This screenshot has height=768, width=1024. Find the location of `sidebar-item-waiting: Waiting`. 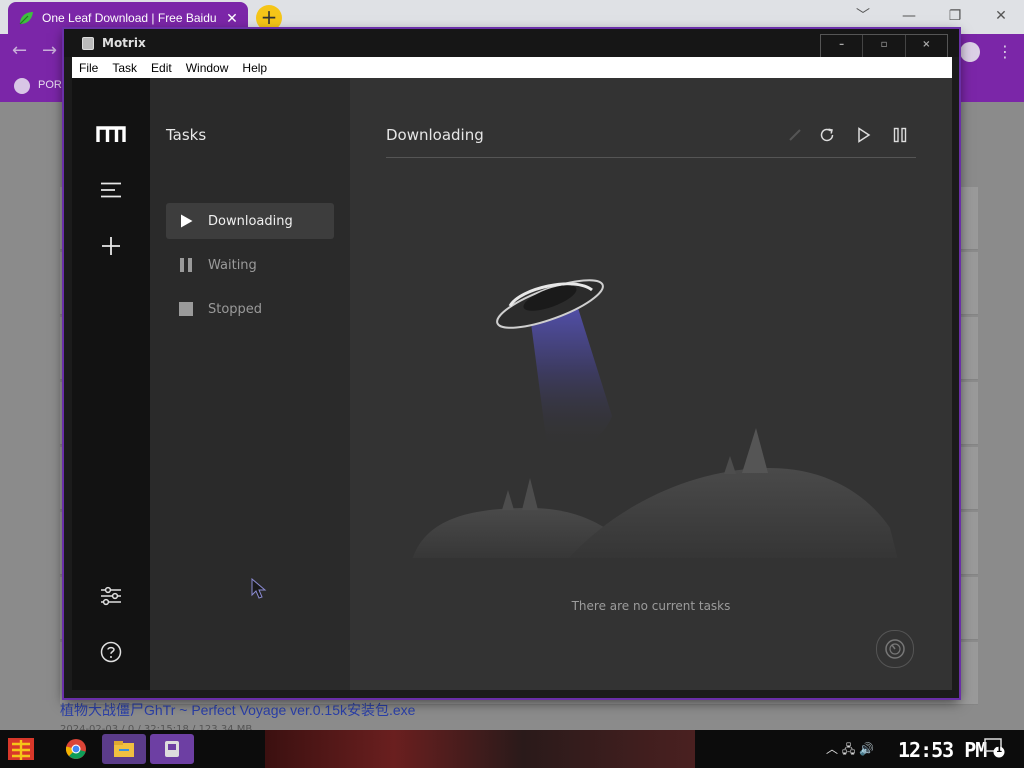

sidebar-item-waiting: Waiting is located at coordinates (250, 265).